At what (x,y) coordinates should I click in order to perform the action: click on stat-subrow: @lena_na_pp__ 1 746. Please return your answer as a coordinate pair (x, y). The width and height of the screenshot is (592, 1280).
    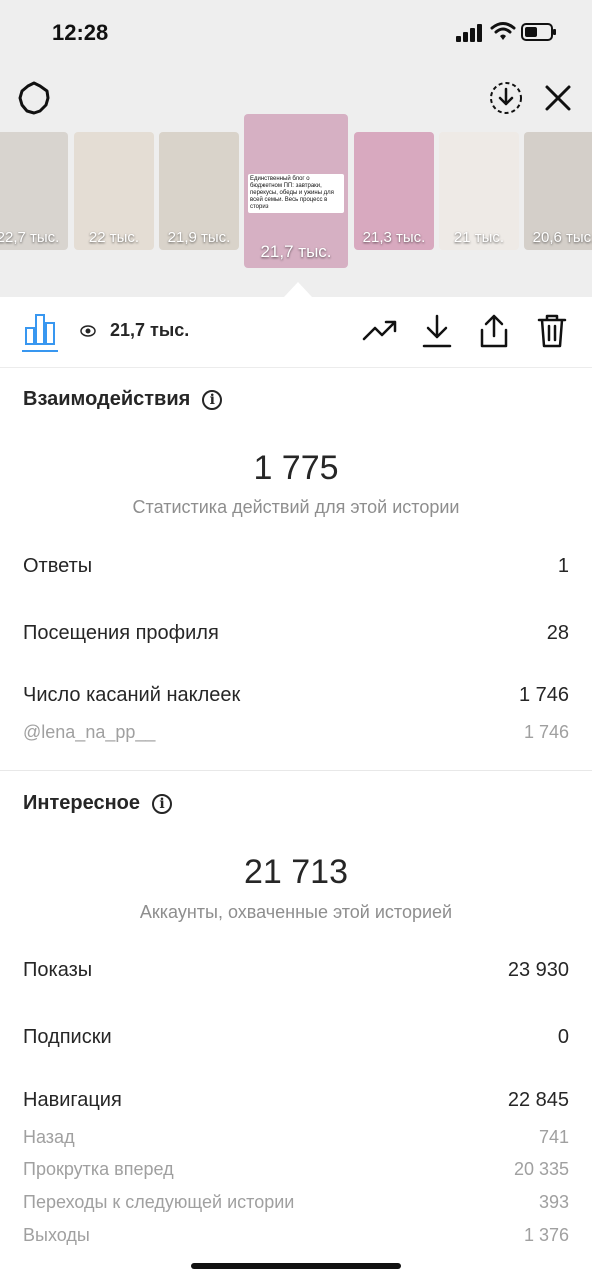
    Looking at the image, I should click on (296, 732).